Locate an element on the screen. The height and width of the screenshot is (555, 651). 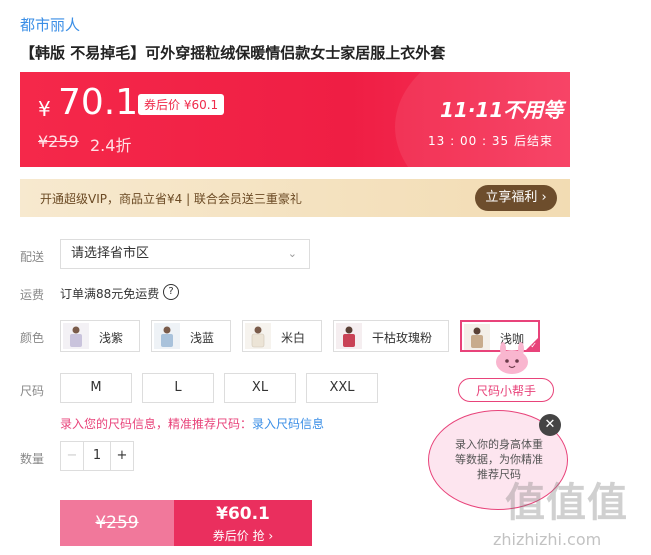
watermark-logo: 值值值 is located at coordinates (566, 503).